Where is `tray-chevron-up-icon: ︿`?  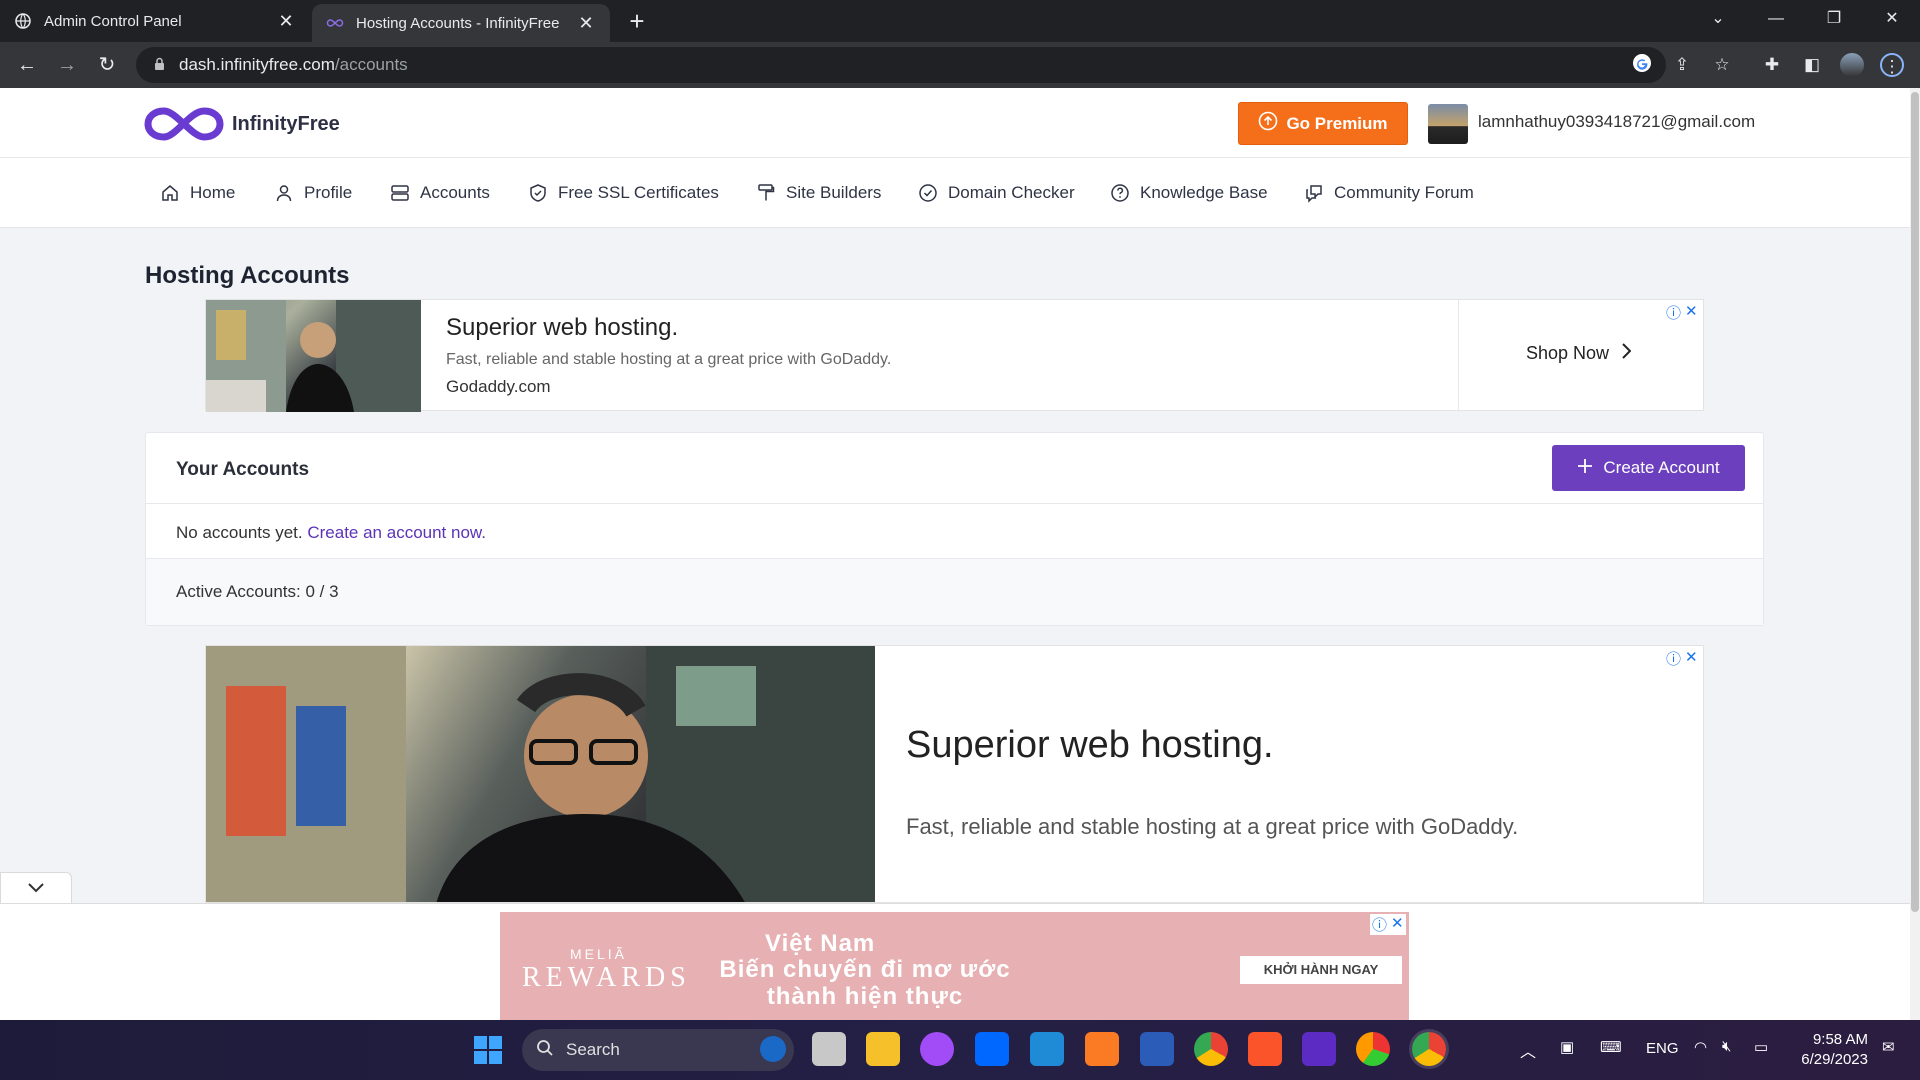
tray-chevron-up-icon: ︿ is located at coordinates (1528, 1050).